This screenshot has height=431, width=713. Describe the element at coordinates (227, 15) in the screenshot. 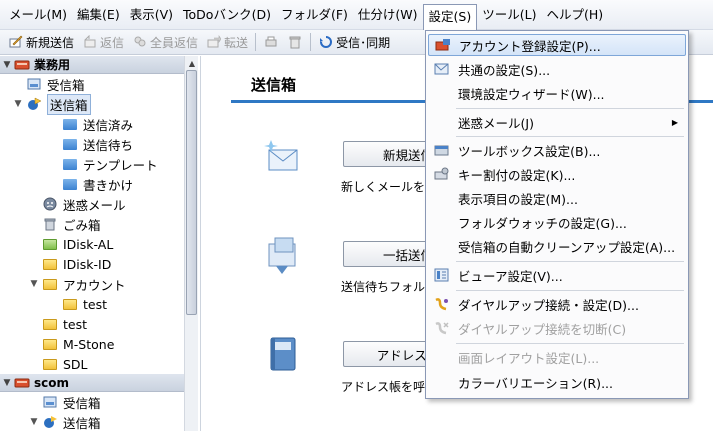

I see `menu-todo-bank: ToDoバンク(D)` at that location.